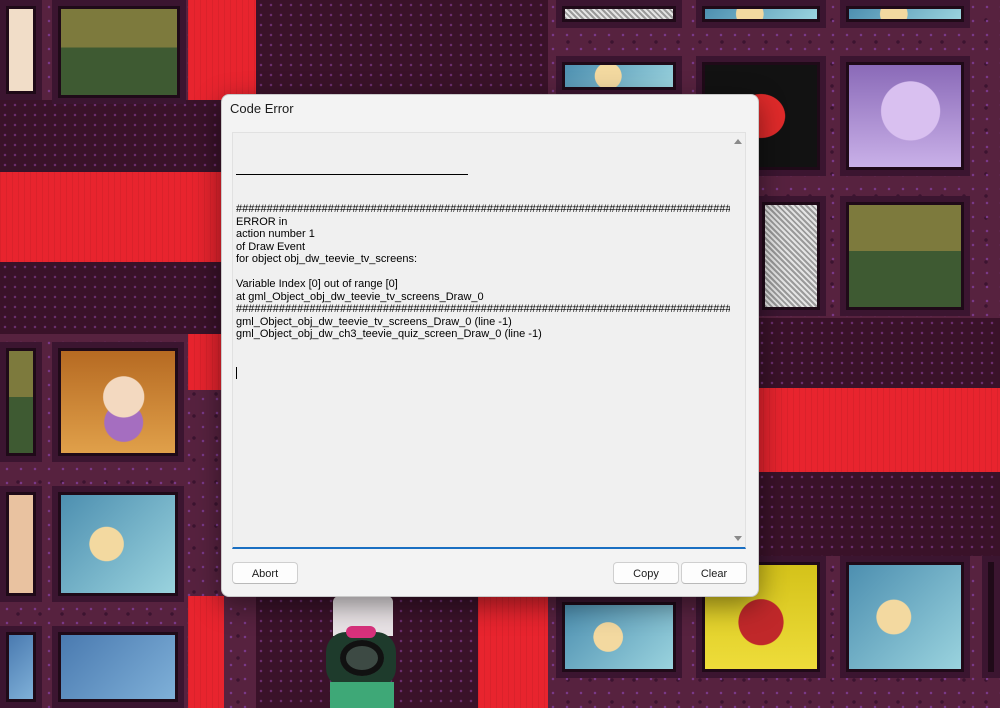 The height and width of the screenshot is (708, 1000). What do you see at coordinates (646, 573) in the screenshot?
I see `copy-button: Copy` at bounding box center [646, 573].